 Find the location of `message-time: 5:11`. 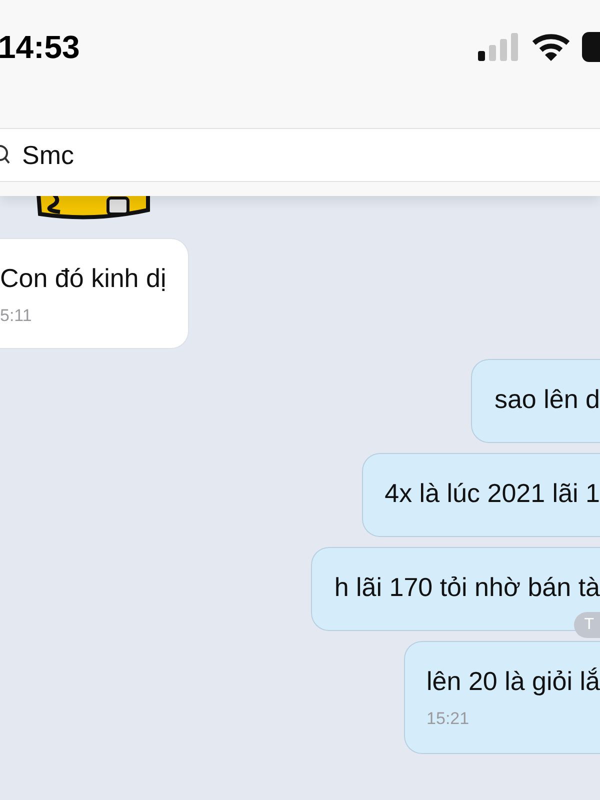

message-time: 5:11 is located at coordinates (16, 316).